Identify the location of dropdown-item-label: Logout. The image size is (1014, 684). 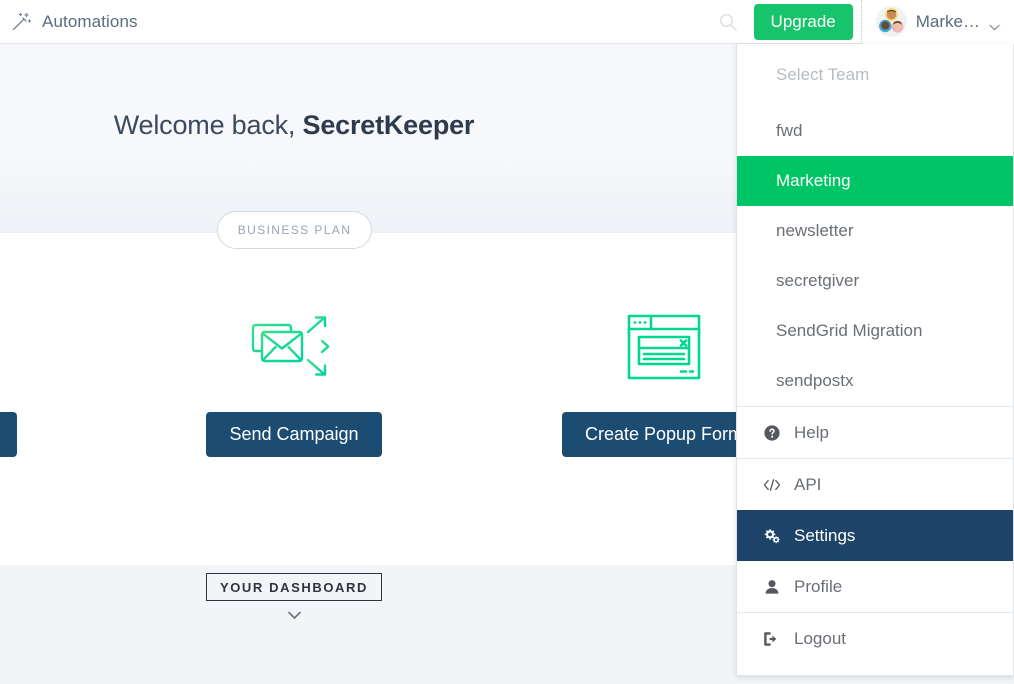
(820, 638).